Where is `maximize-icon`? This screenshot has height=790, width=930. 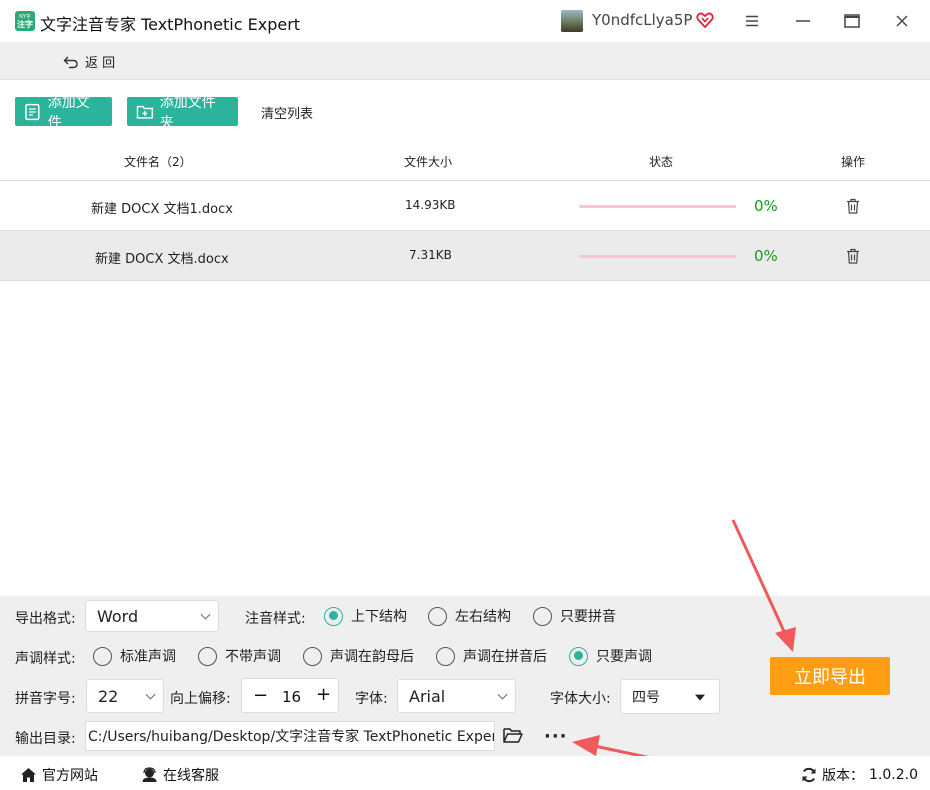 maximize-icon is located at coordinates (852, 21).